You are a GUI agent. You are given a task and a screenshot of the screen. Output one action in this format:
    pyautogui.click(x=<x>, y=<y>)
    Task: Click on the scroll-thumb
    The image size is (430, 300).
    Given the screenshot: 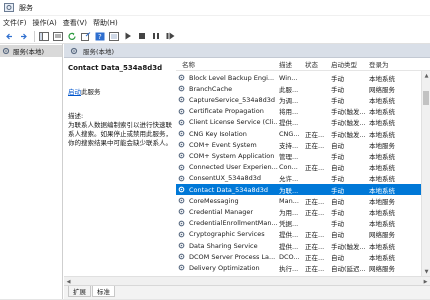 What is the action you would take?
    pyautogui.click(x=426, y=98)
    